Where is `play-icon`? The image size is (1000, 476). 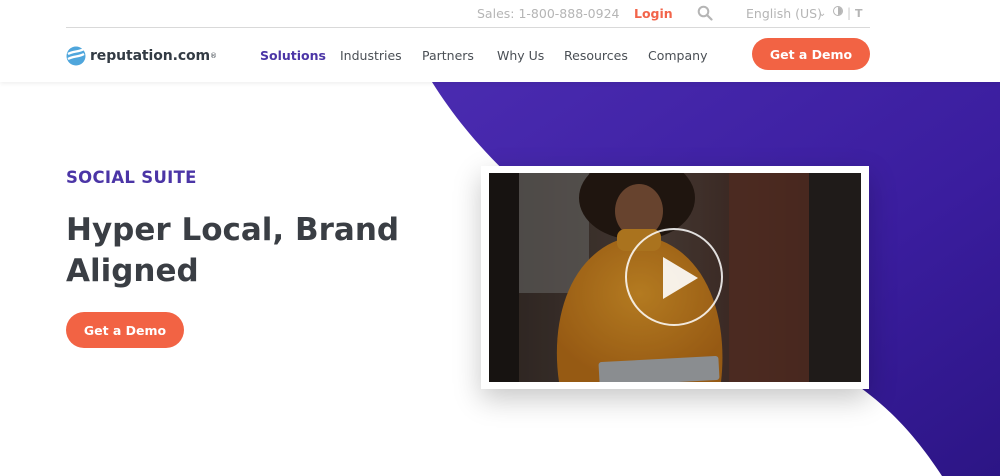 play-icon is located at coordinates (674, 277).